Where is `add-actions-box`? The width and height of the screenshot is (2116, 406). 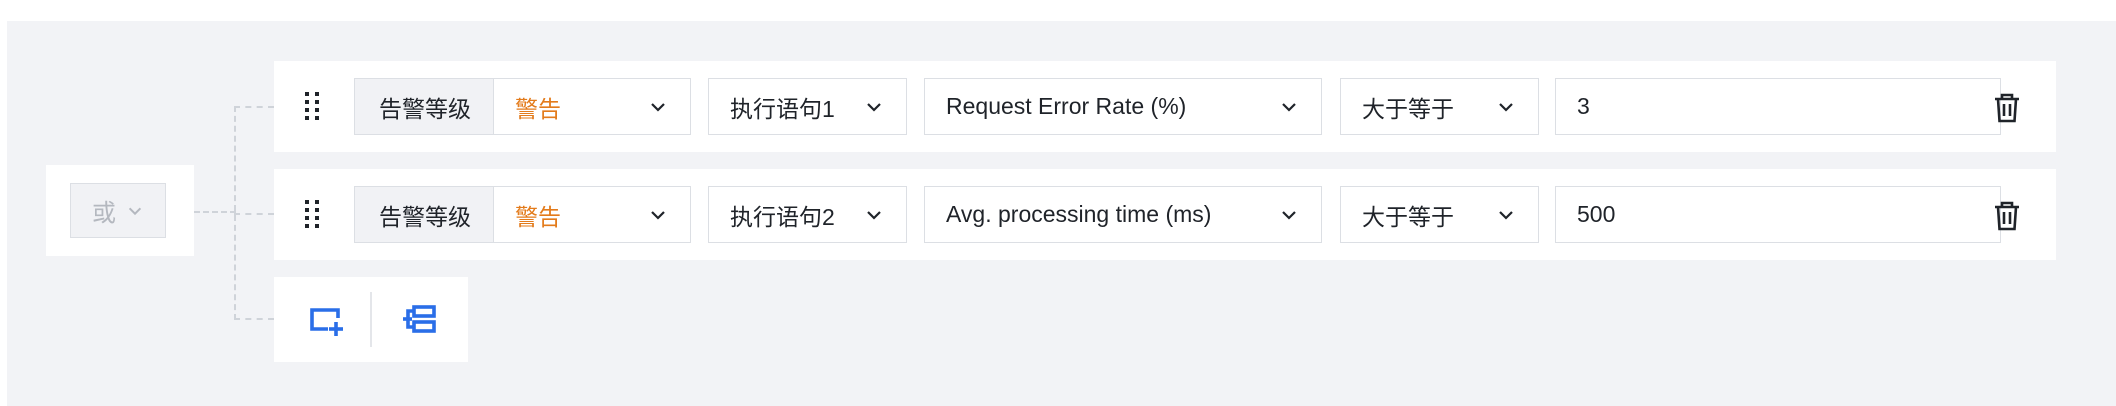 add-actions-box is located at coordinates (371, 319).